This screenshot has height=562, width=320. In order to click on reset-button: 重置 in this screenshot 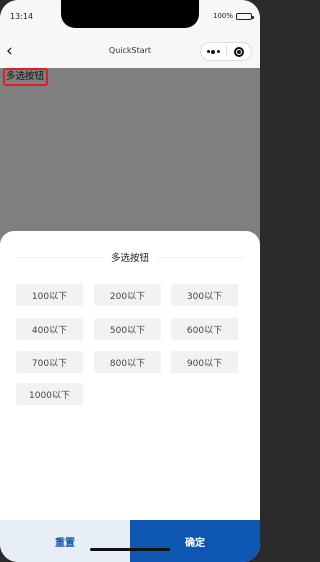, I will do `click(65, 541)`.